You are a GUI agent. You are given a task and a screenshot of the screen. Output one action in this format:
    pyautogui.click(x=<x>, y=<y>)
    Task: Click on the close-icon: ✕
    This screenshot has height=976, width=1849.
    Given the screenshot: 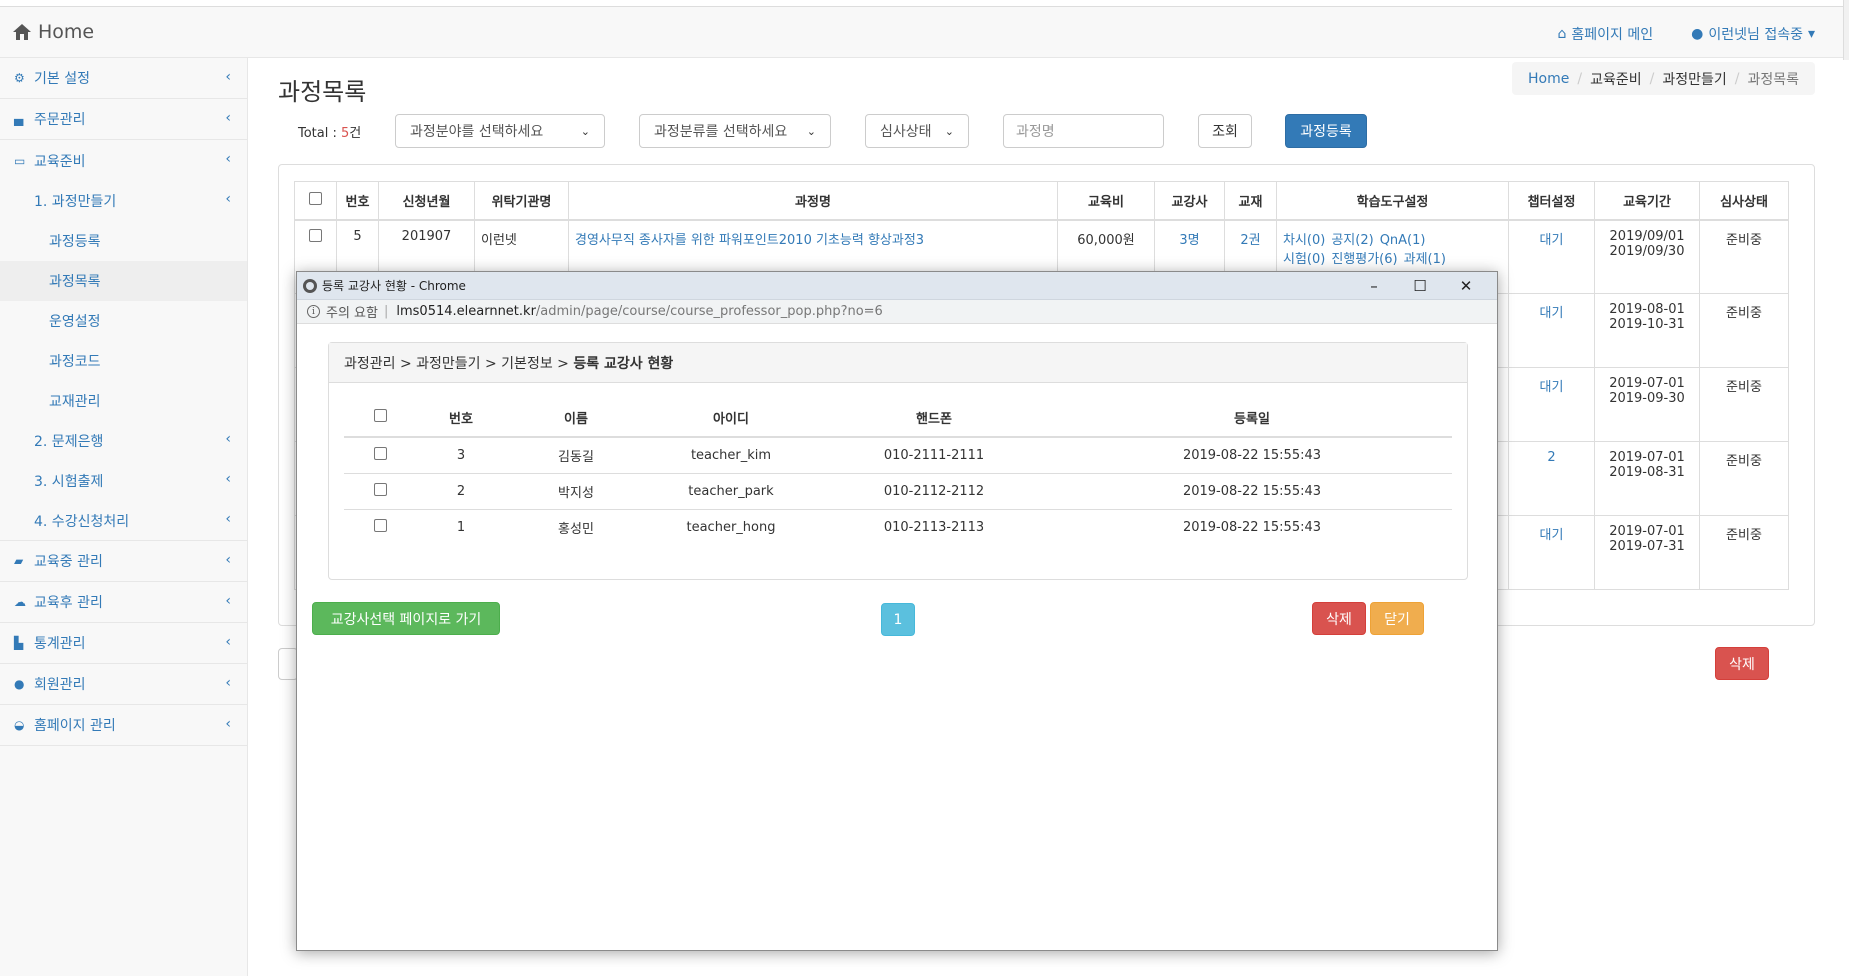 What is the action you would take?
    pyautogui.click(x=1466, y=286)
    